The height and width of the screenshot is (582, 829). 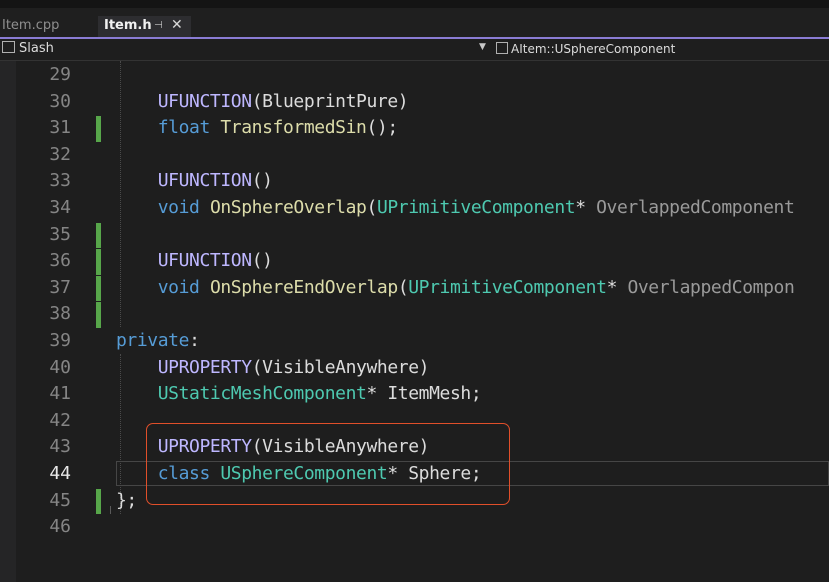 I want to click on line-number: 46, so click(x=60, y=527).